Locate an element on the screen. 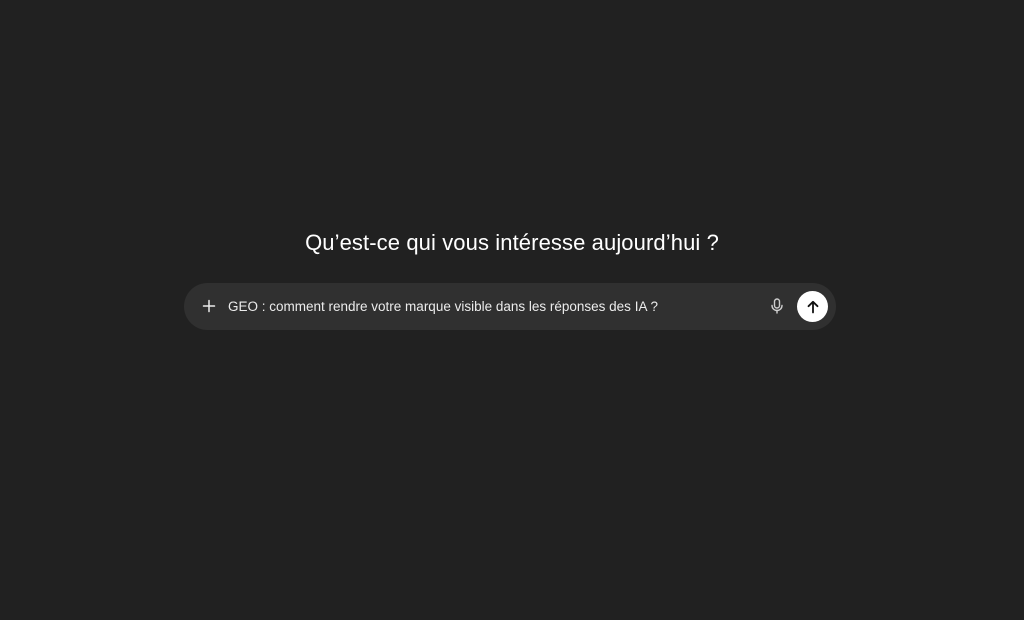  plus-icon is located at coordinates (209, 306).